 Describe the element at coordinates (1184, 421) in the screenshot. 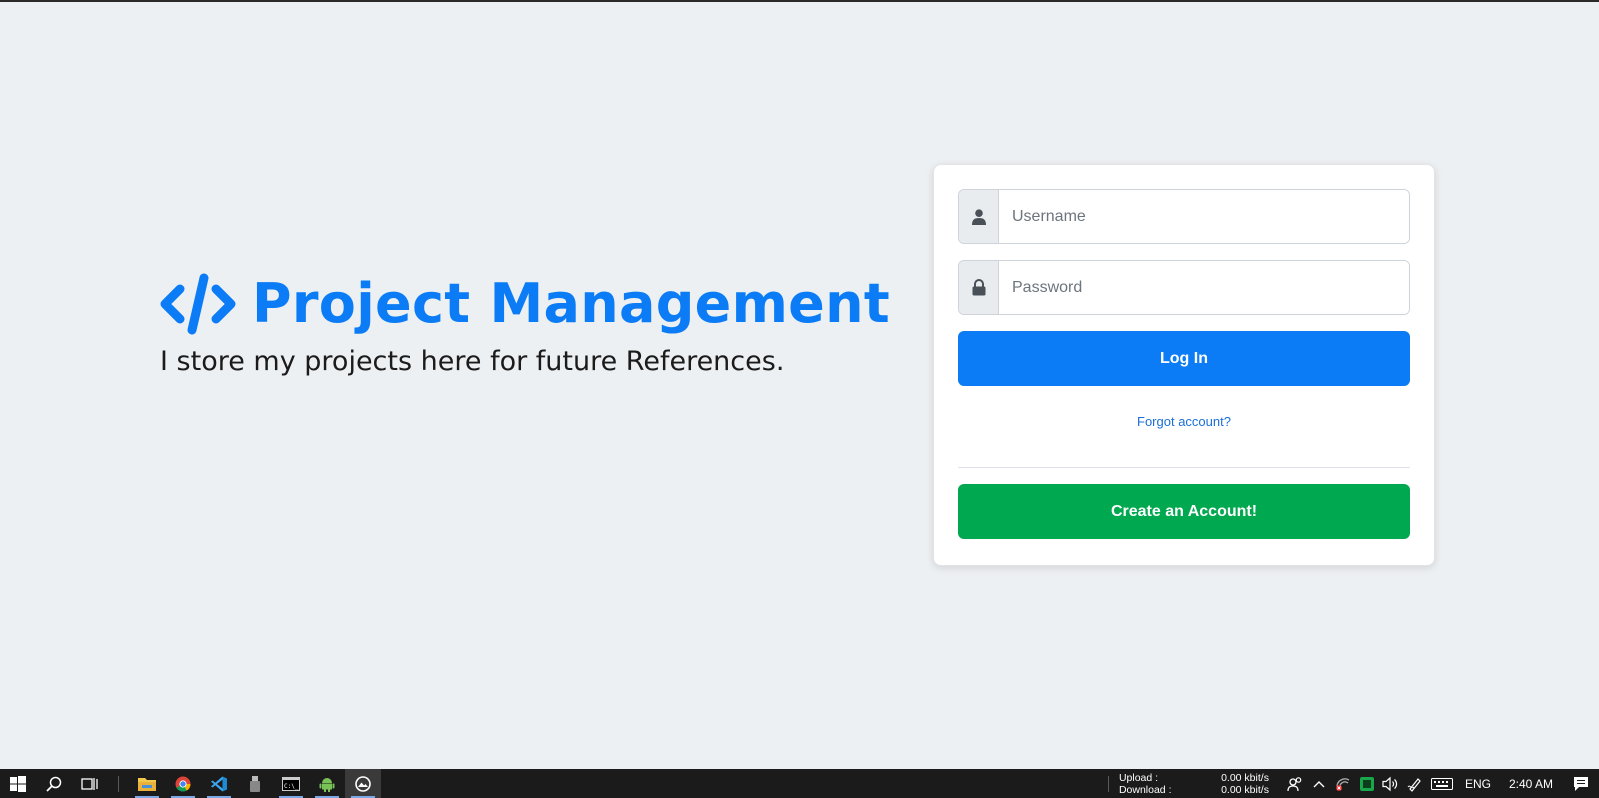

I see `forgot-account-link: Forgot account?` at that location.